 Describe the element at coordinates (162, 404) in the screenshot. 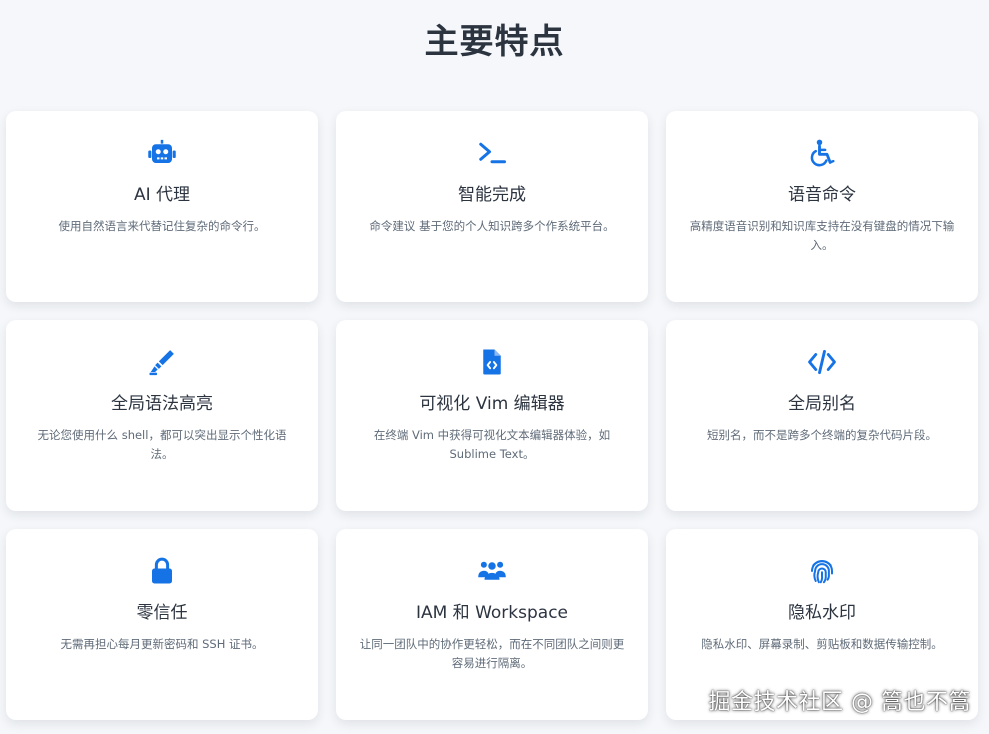

I see `feature-title: 全局语法高亮` at that location.